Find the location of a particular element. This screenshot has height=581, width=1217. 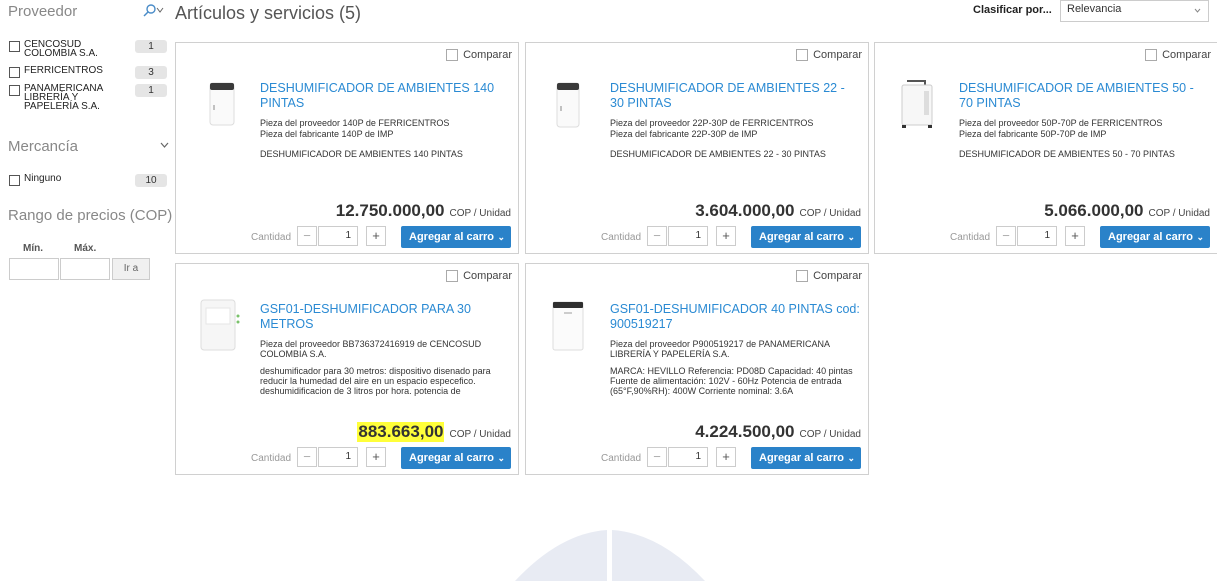

price-heading: Rango de precios (COP) is located at coordinates (90, 215).